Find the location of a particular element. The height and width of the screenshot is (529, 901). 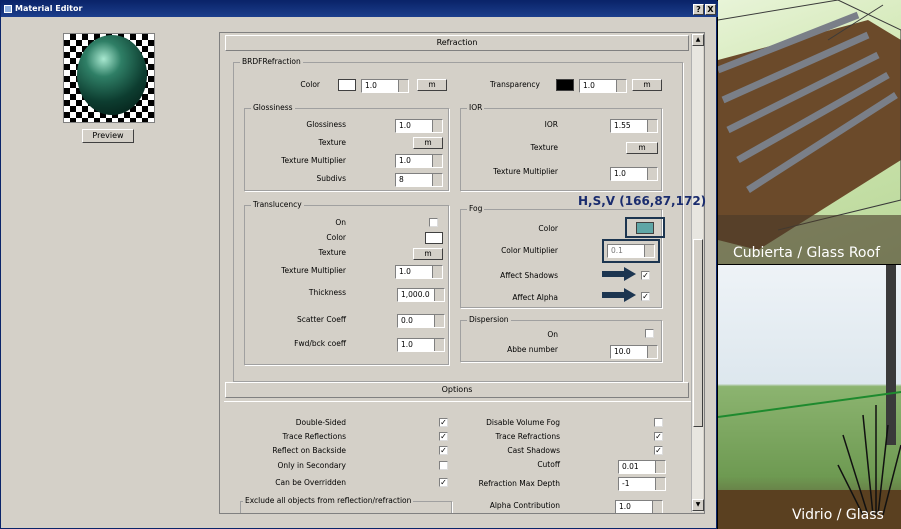

fwdbck-coeff-label: Fwd/bck coeff is located at coordinates (320, 343).